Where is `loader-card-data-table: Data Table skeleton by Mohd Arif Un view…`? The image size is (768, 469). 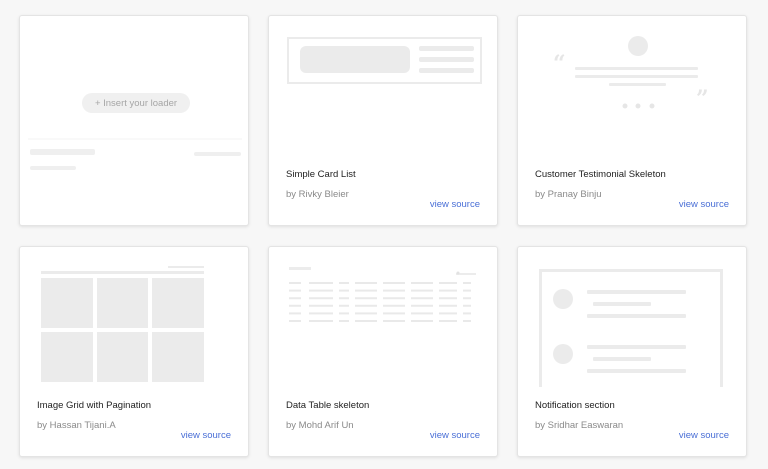 loader-card-data-table: Data Table skeleton by Mohd Arif Un view… is located at coordinates (383, 351).